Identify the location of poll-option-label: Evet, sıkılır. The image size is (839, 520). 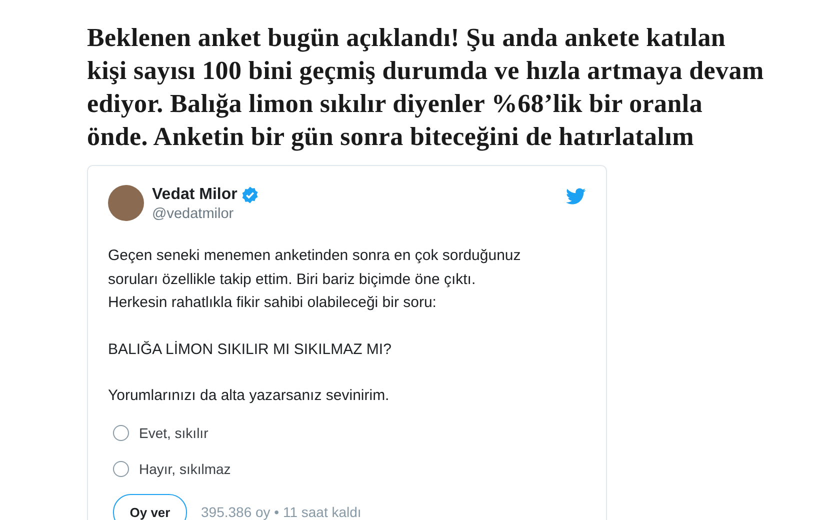
(173, 432).